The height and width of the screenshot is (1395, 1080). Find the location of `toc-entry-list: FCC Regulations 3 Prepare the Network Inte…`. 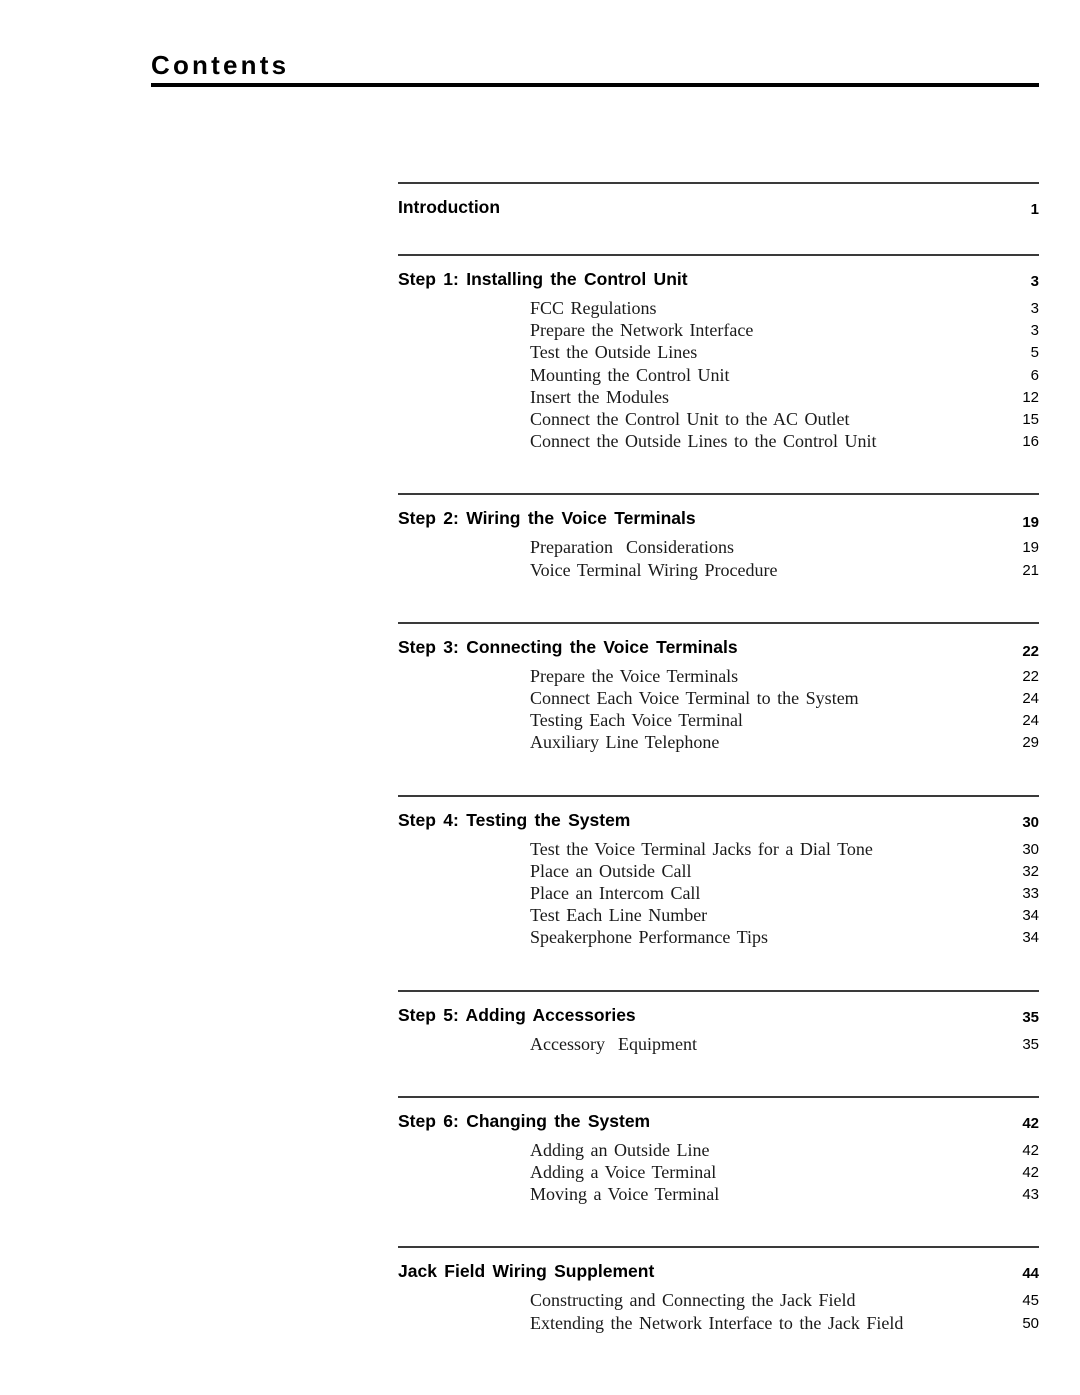

toc-entry-list: FCC Regulations 3 Prepare the Network Inte… is located at coordinates (718, 372).